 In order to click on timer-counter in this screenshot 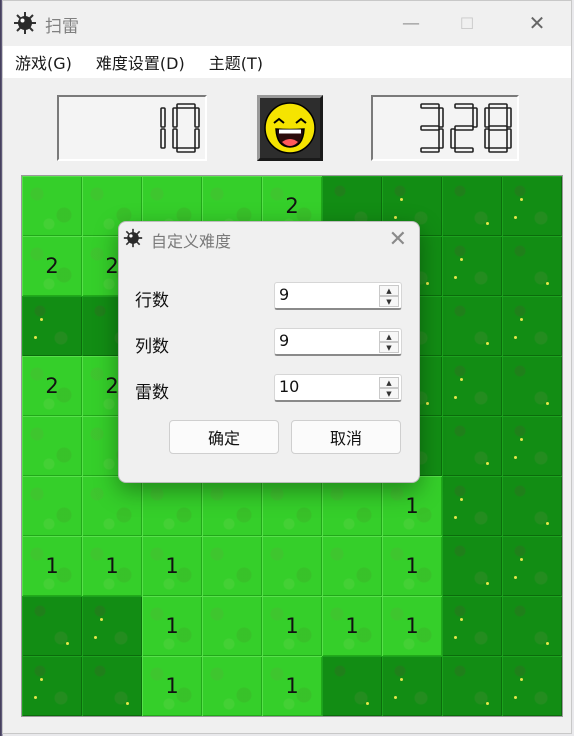, I will do `click(445, 128)`.